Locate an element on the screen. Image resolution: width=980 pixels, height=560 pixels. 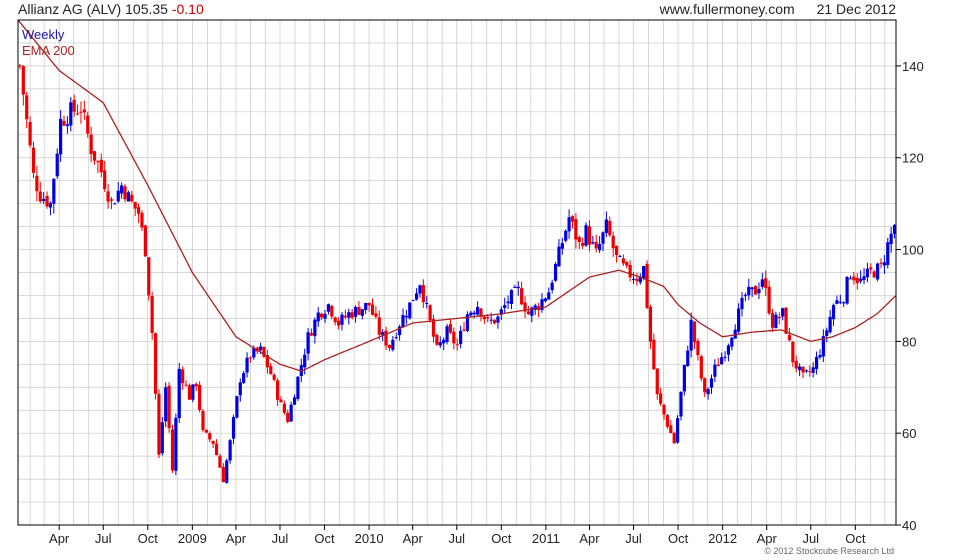
legend: WeeklyEMA 200 is located at coordinates (48, 42).